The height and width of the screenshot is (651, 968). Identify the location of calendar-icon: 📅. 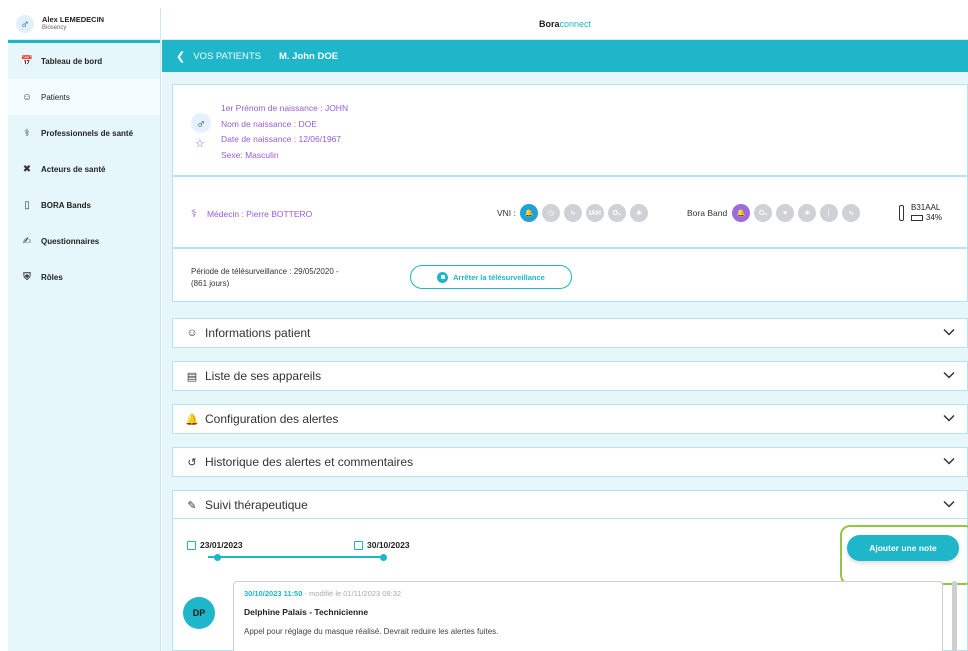
(27, 61).